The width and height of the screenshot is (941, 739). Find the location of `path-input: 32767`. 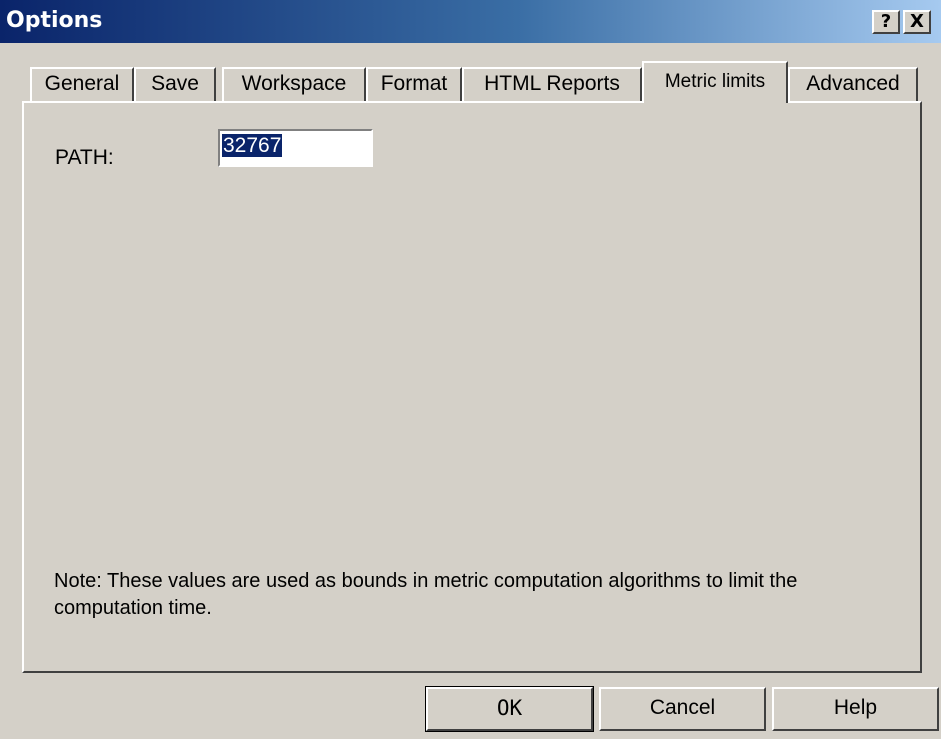

path-input: 32767 is located at coordinates (295, 148).